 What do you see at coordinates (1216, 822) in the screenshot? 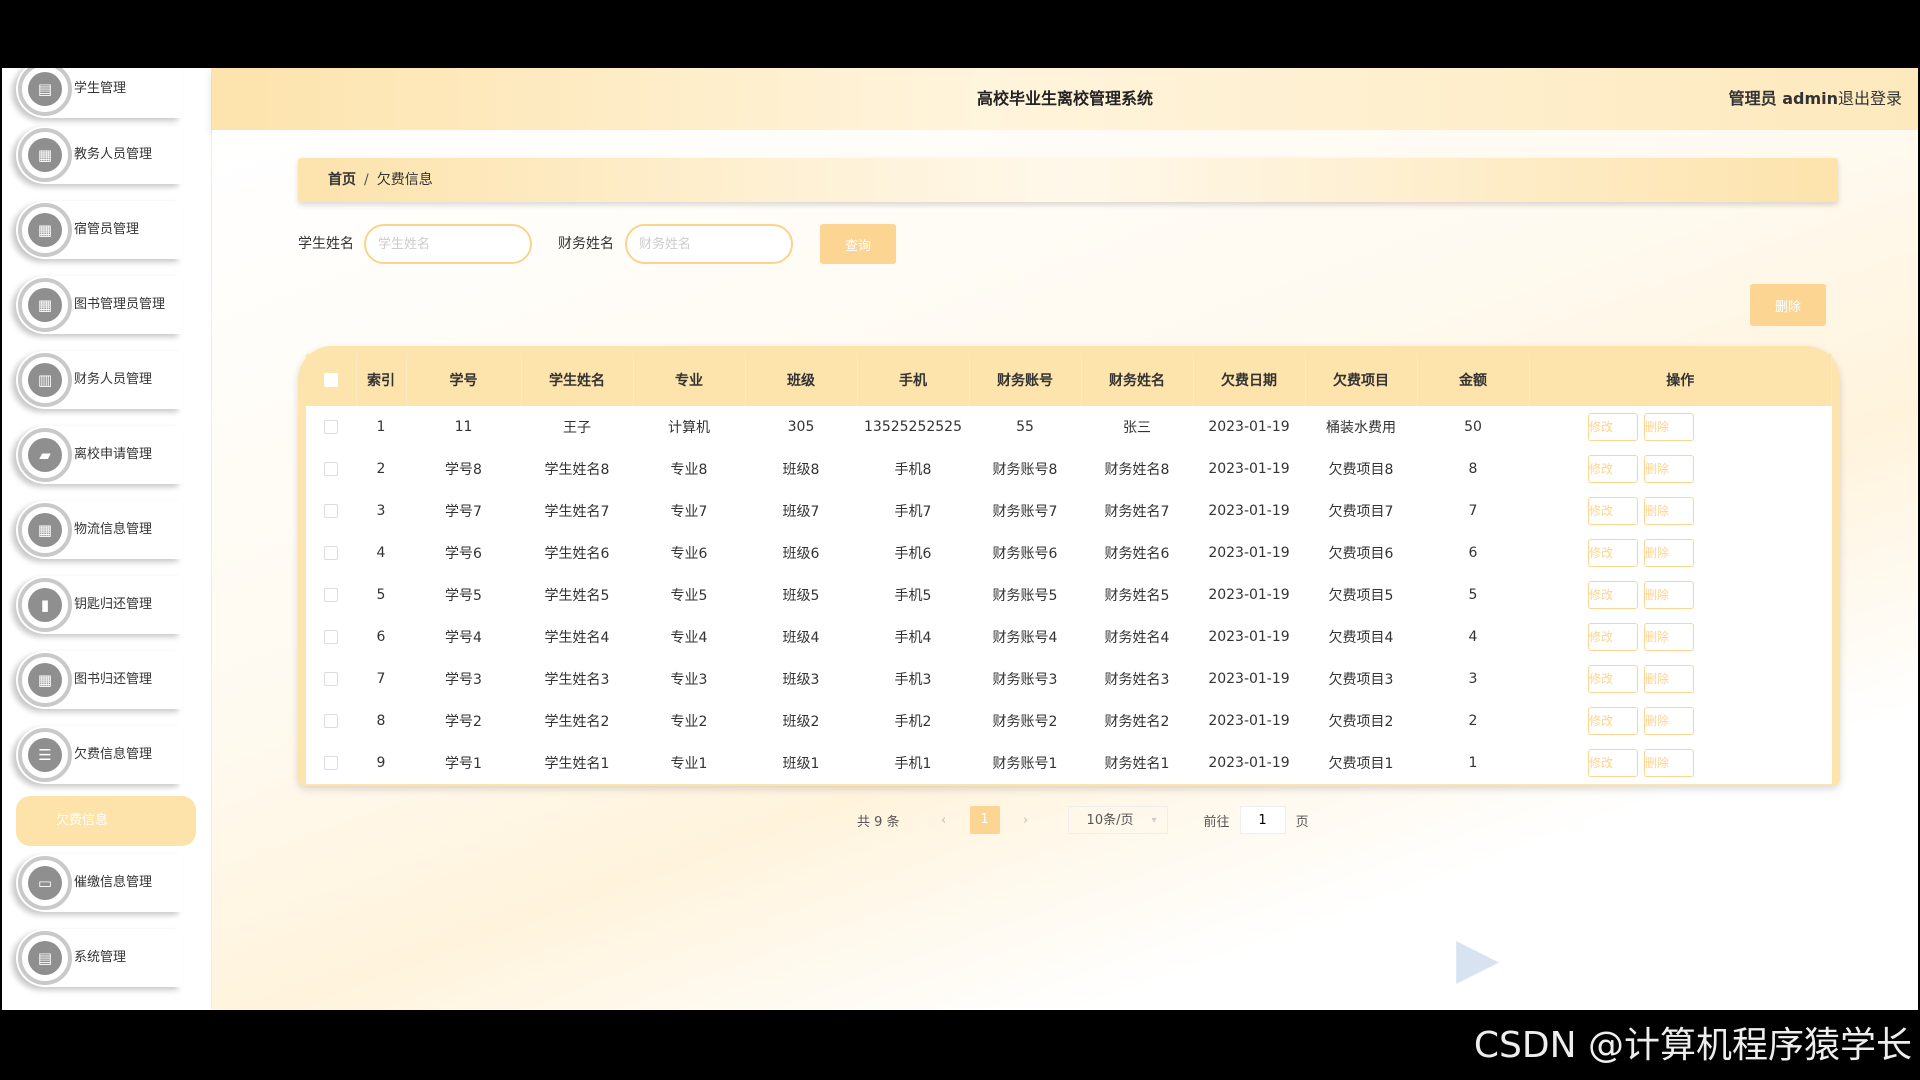
I see `goto-prefix: 前往` at bounding box center [1216, 822].